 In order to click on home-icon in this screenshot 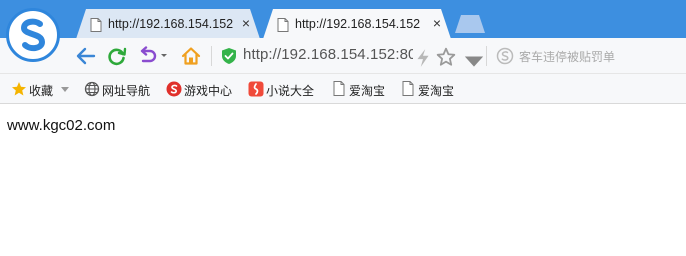, I will do `click(191, 56)`.